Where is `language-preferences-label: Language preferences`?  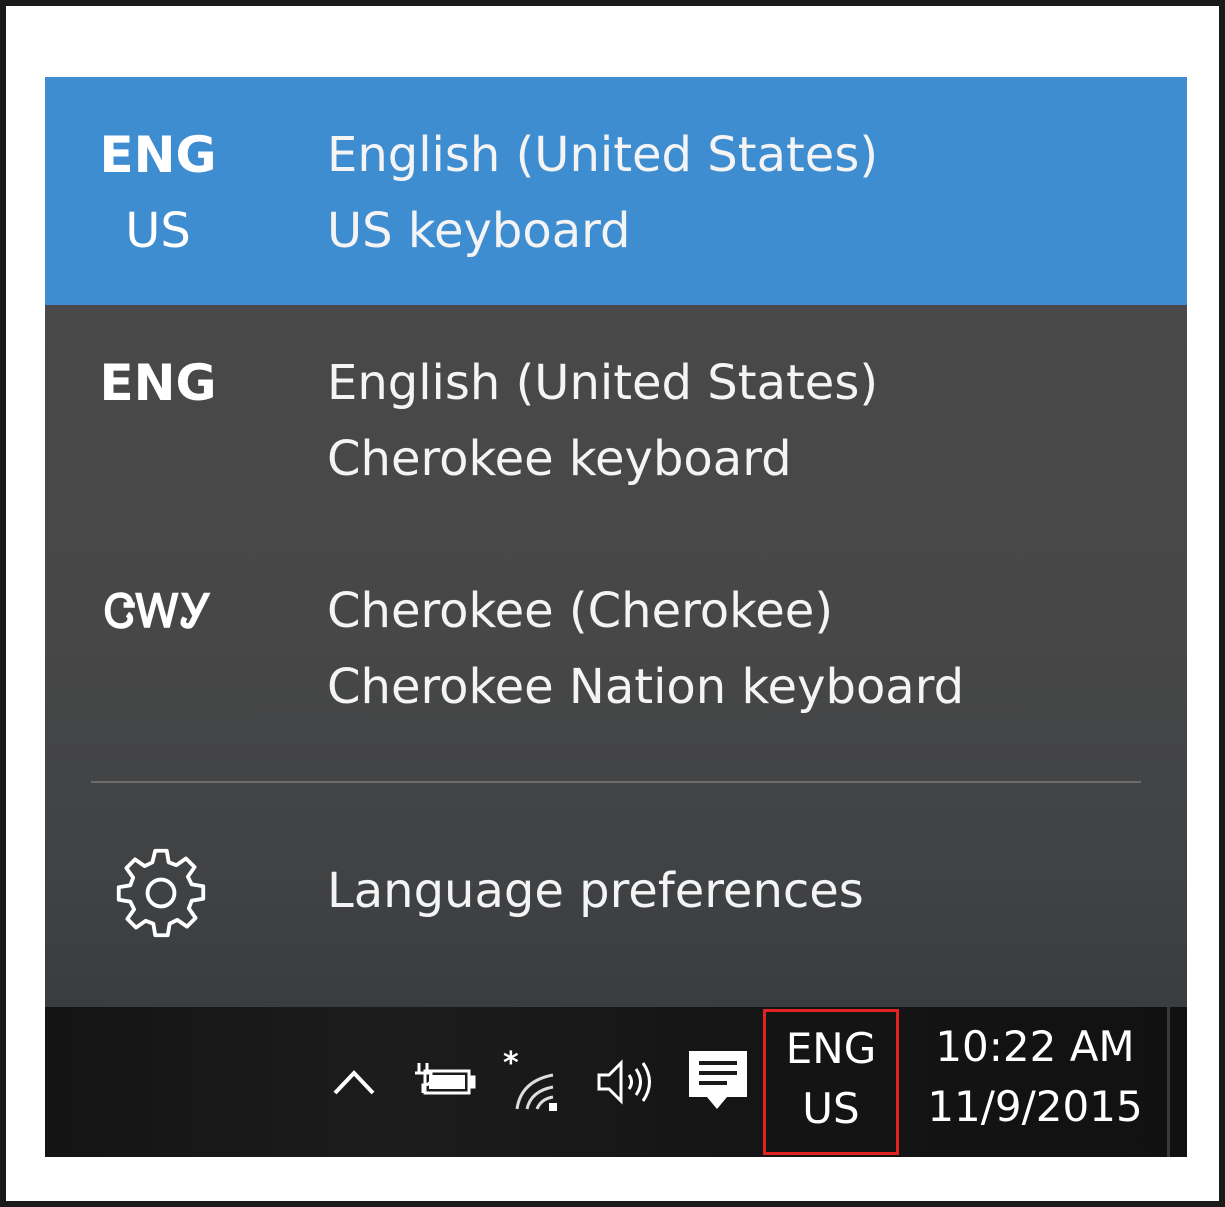 language-preferences-label: Language preferences is located at coordinates (595, 891).